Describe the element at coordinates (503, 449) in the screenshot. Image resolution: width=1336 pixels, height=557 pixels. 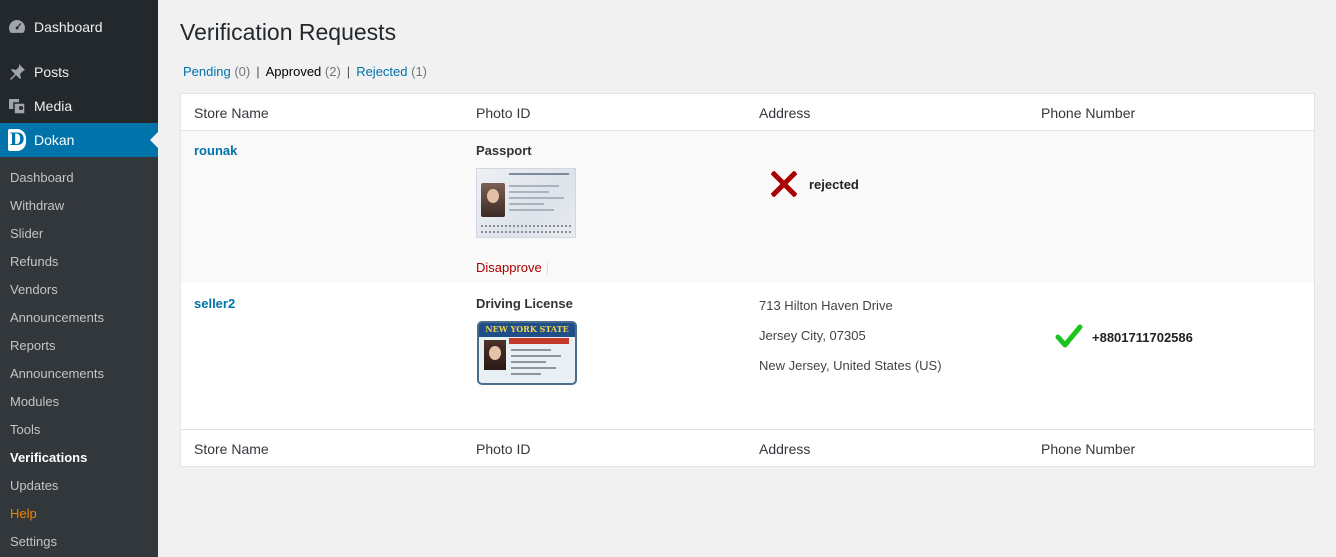
I see `column-footer-photo-id: Photo ID` at that location.